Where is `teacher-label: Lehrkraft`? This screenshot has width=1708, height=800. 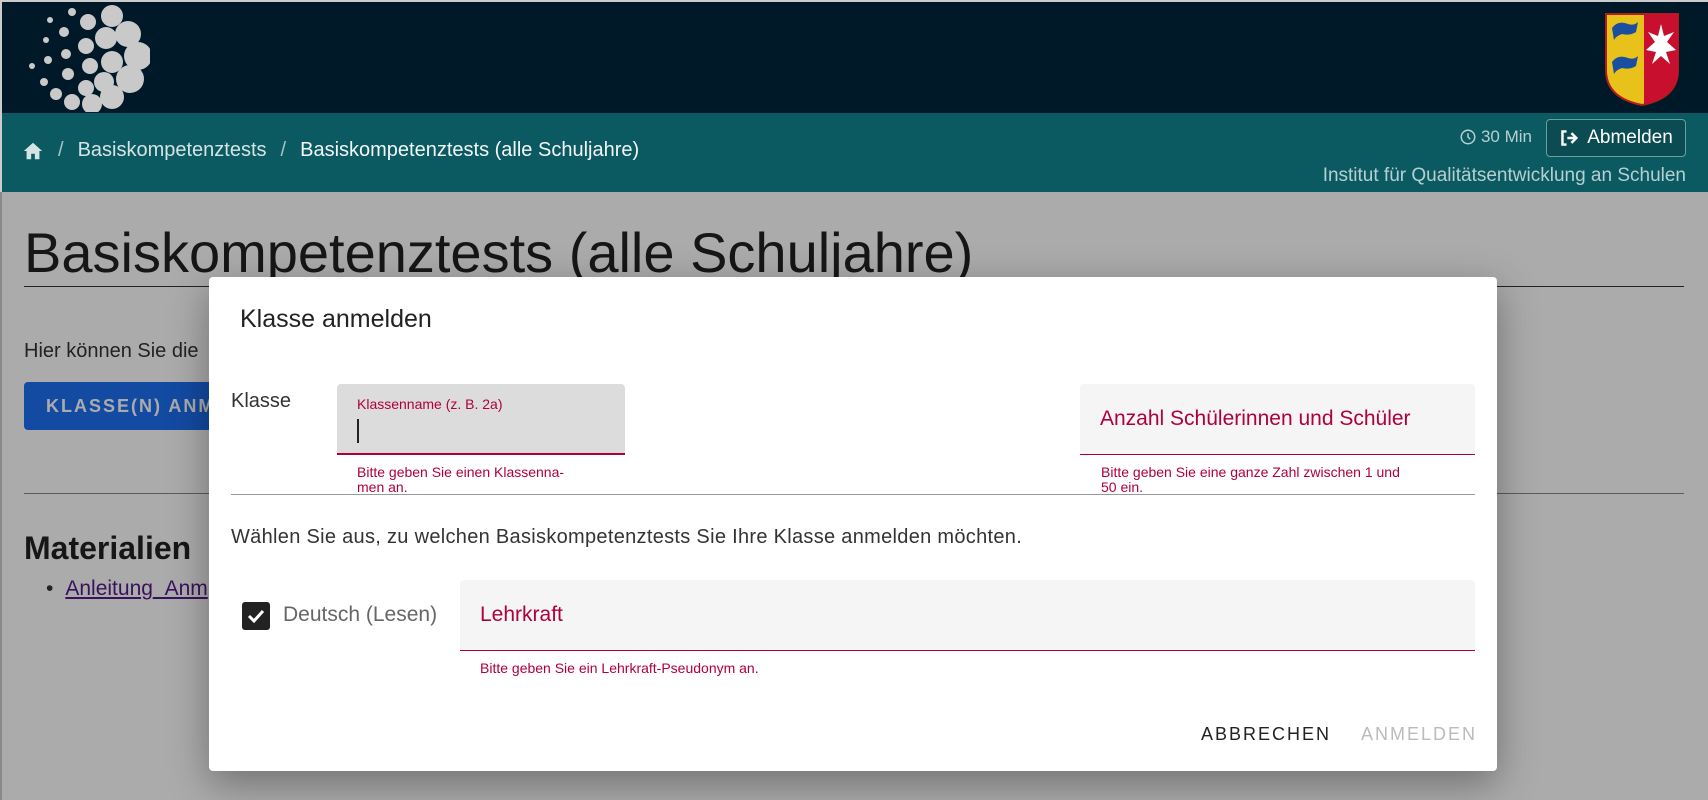
teacher-label: Lehrkraft is located at coordinates (521, 614).